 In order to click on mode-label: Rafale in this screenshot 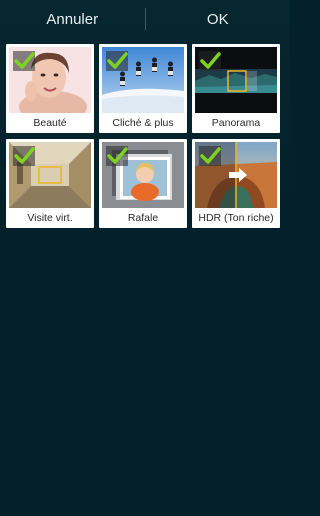, I will do `click(143, 218)`.